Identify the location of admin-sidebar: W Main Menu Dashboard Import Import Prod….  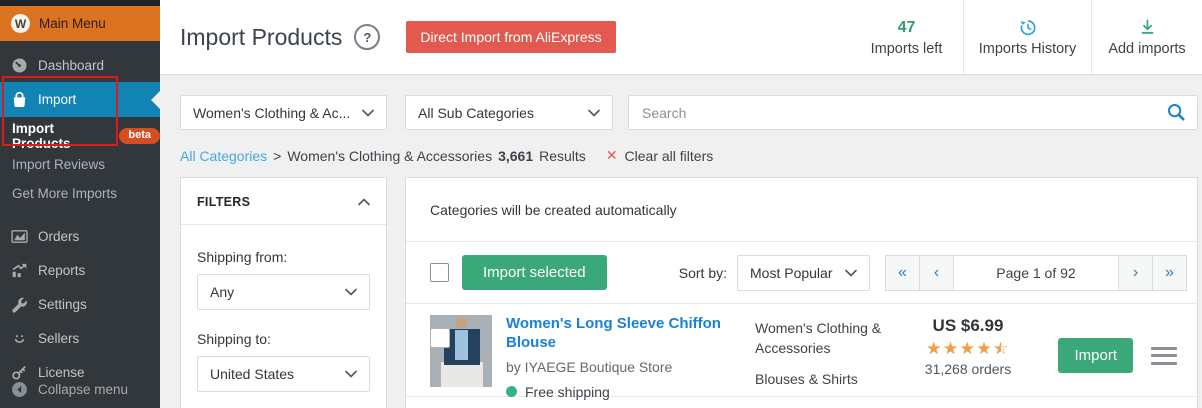
(80, 204).